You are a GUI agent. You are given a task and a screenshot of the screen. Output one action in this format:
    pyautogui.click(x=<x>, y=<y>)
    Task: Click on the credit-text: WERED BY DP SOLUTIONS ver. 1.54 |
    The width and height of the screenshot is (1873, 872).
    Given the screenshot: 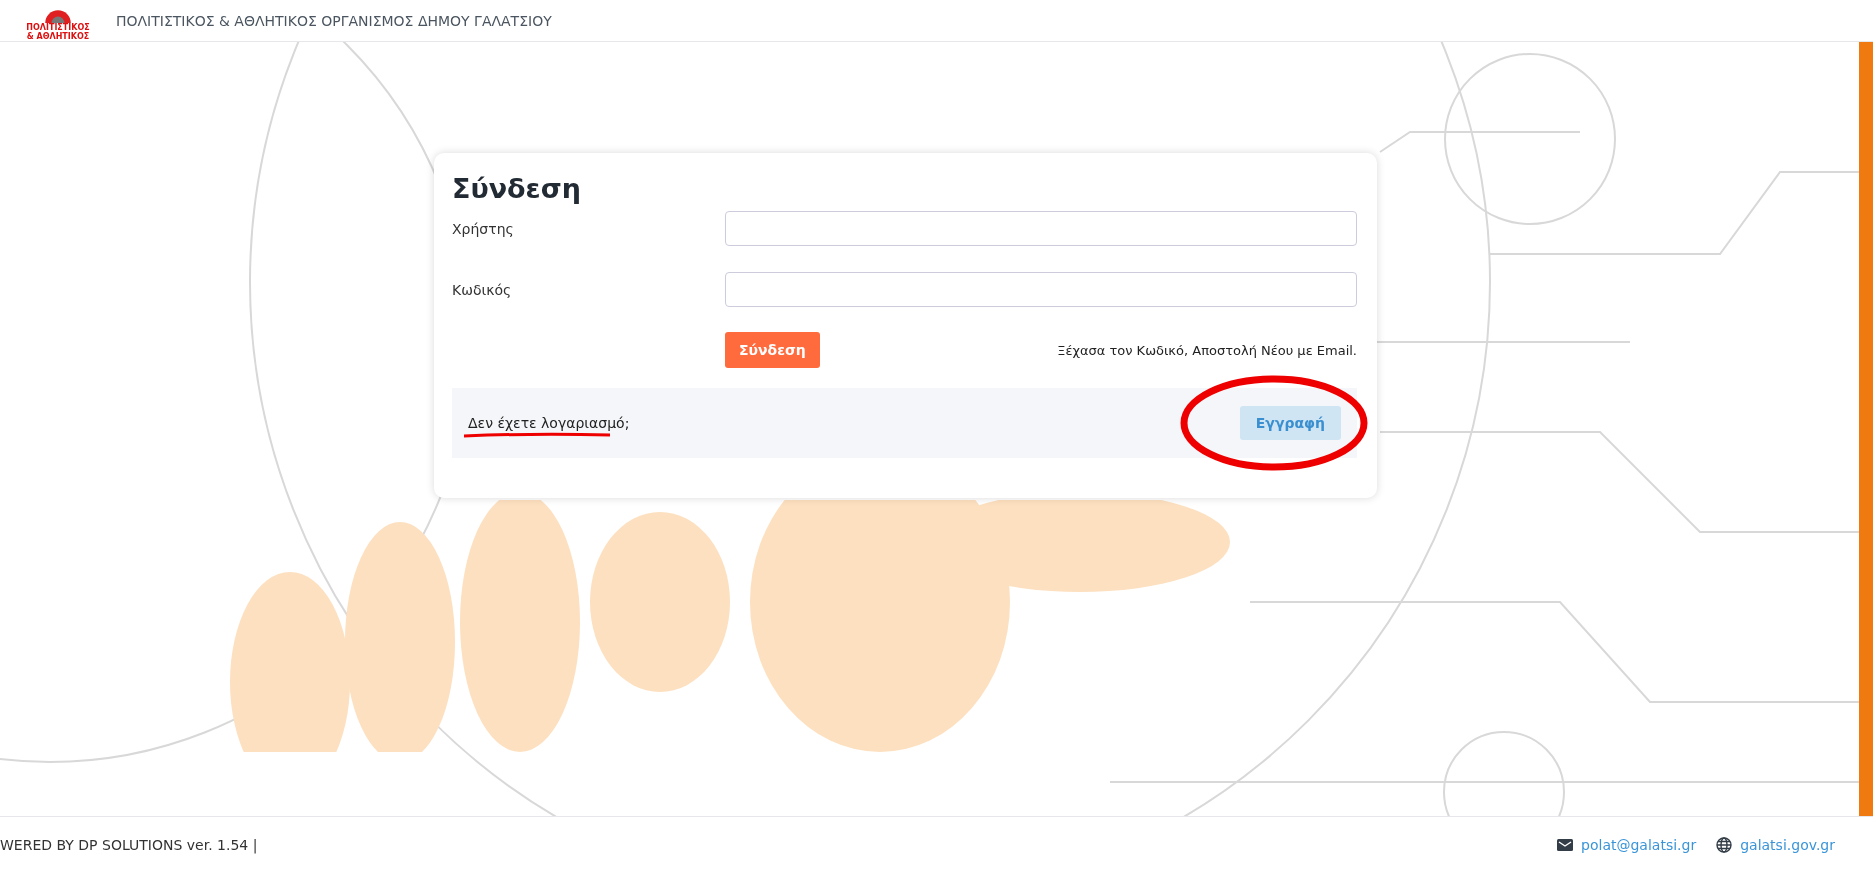 What is the action you would take?
    pyautogui.click(x=129, y=844)
    